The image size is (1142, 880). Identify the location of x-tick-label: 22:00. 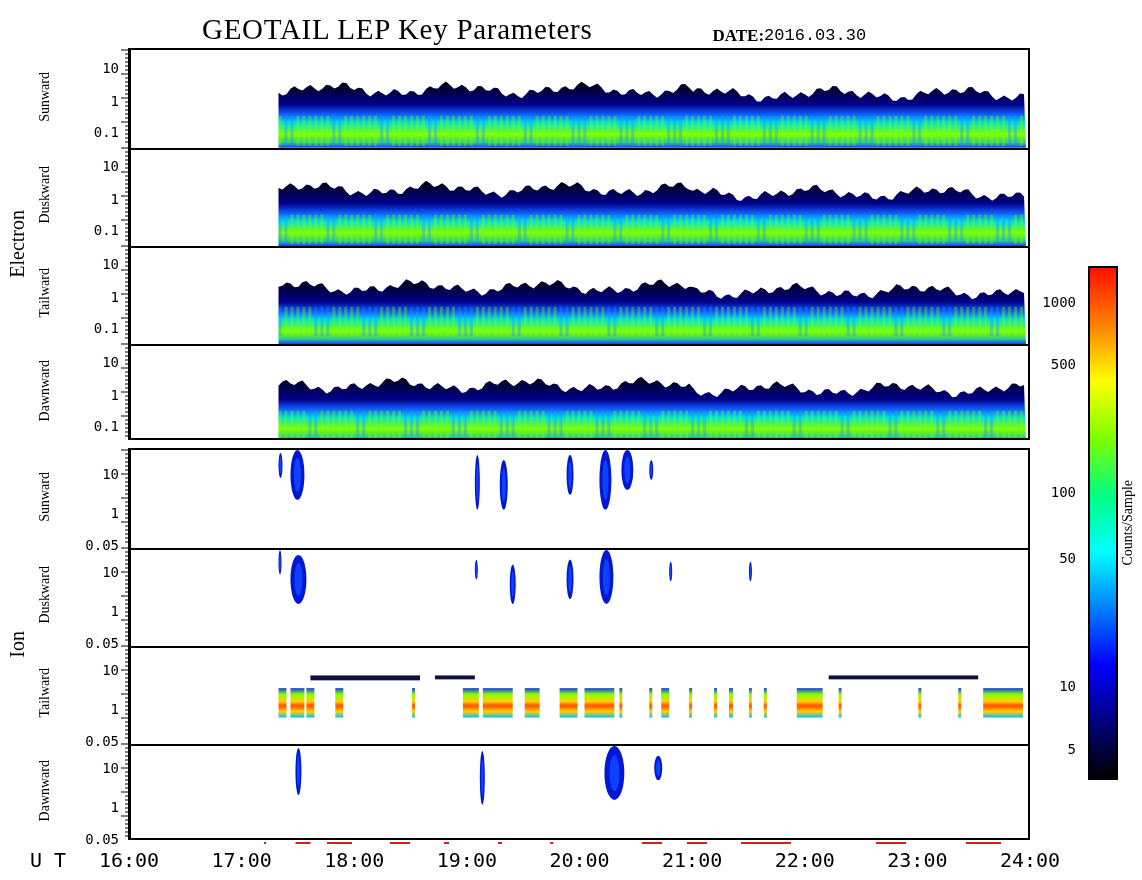
(804, 860).